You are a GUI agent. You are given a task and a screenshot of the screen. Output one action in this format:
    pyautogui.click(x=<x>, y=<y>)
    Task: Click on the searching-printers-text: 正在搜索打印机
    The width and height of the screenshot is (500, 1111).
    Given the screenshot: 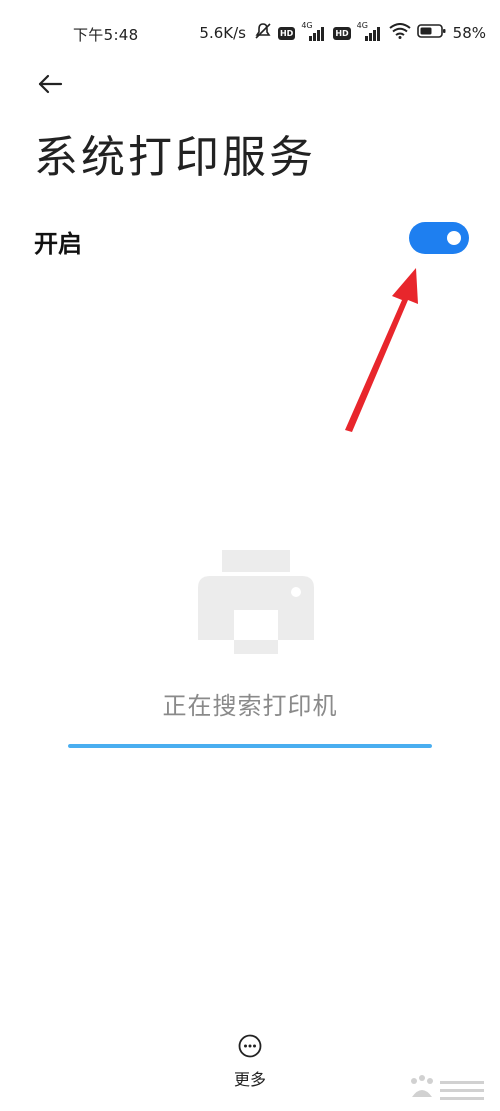 What is the action you would take?
    pyautogui.click(x=250, y=706)
    